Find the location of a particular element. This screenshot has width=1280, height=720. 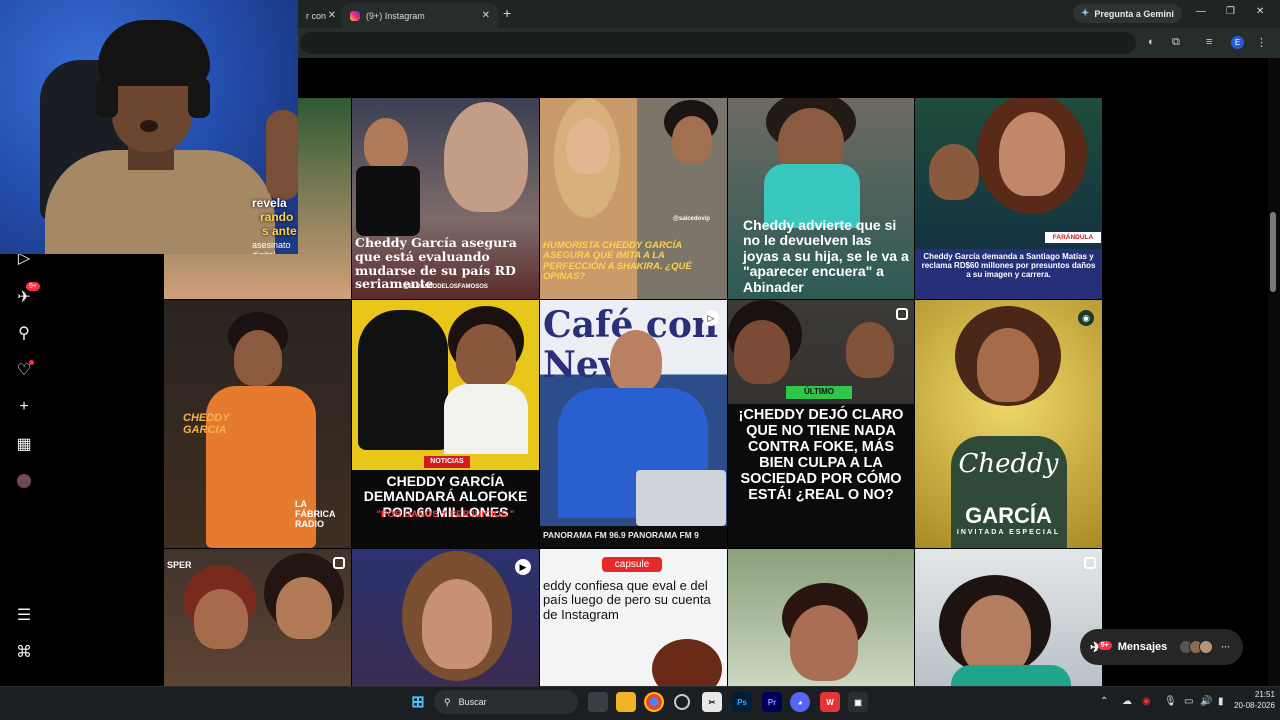

task-view-icon is located at coordinates (598, 702).